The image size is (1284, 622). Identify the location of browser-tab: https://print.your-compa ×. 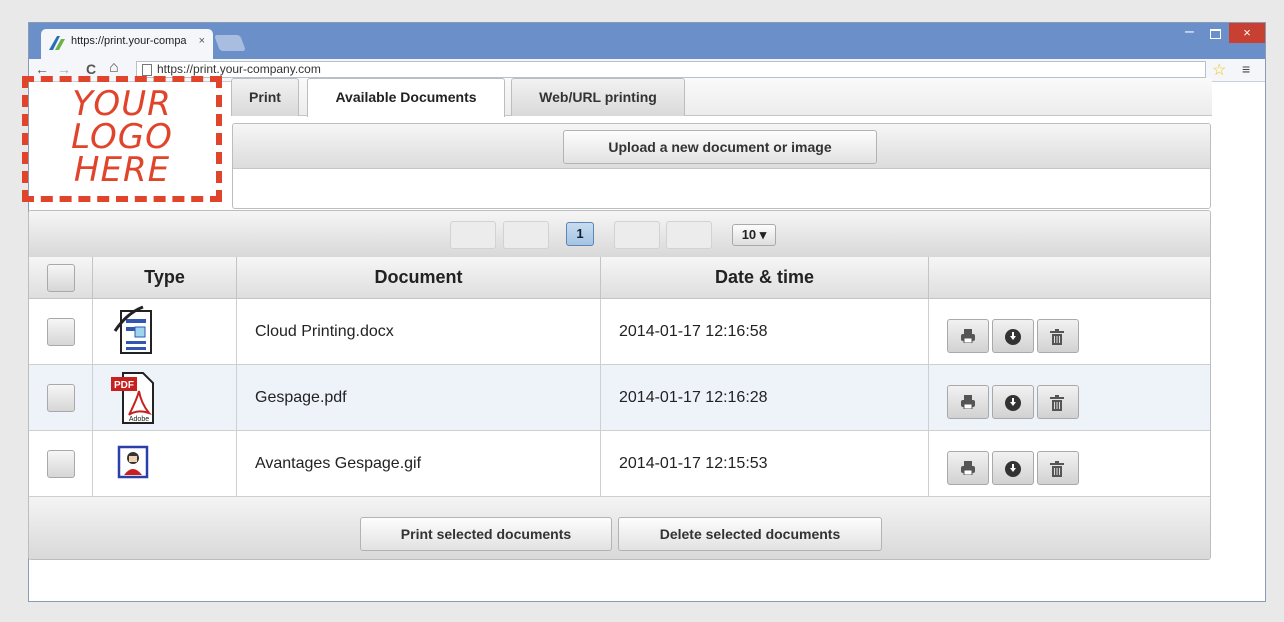
(127, 44).